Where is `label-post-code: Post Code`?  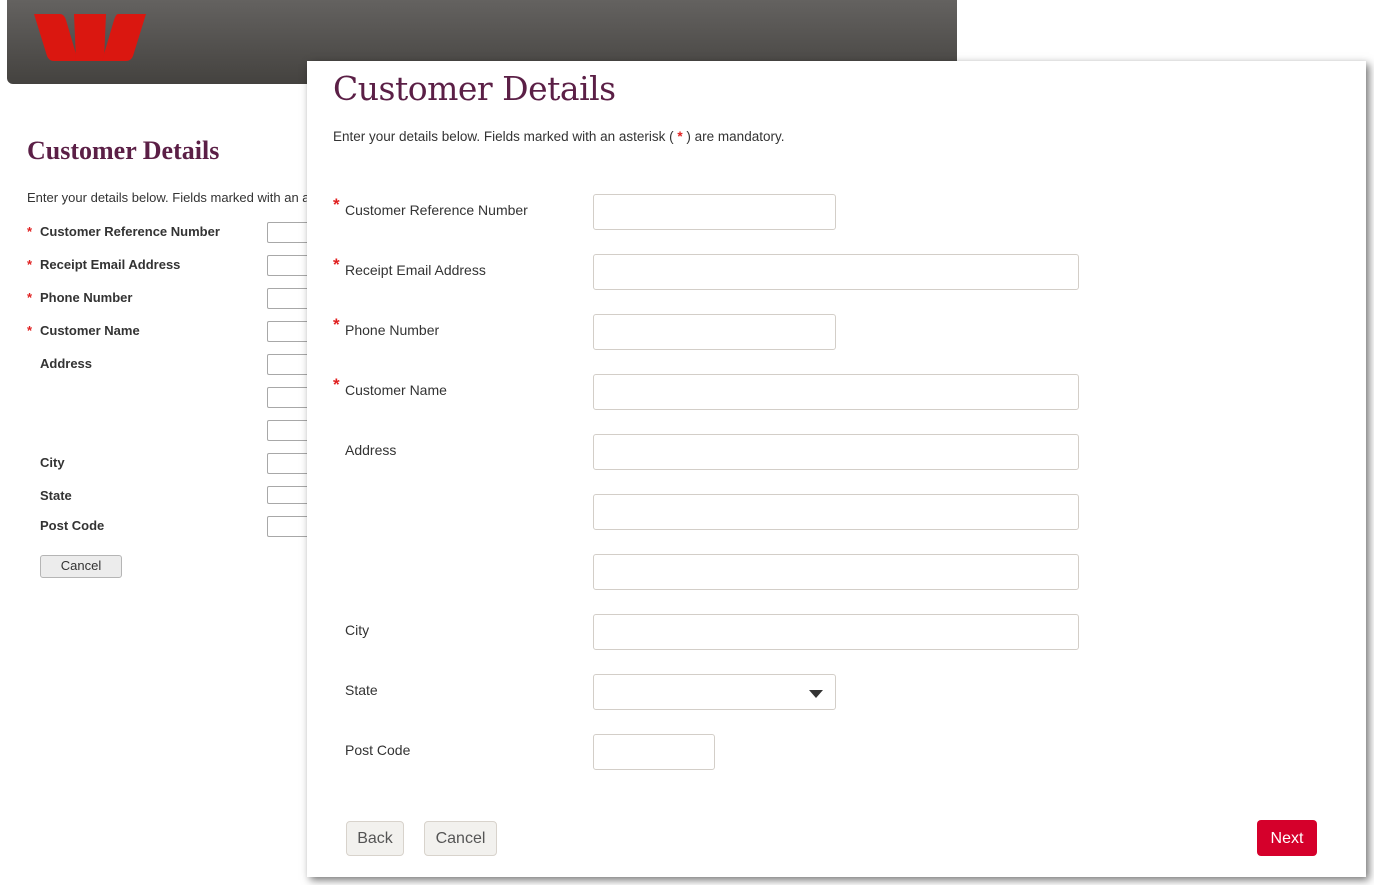 label-post-code: Post Code is located at coordinates (378, 750).